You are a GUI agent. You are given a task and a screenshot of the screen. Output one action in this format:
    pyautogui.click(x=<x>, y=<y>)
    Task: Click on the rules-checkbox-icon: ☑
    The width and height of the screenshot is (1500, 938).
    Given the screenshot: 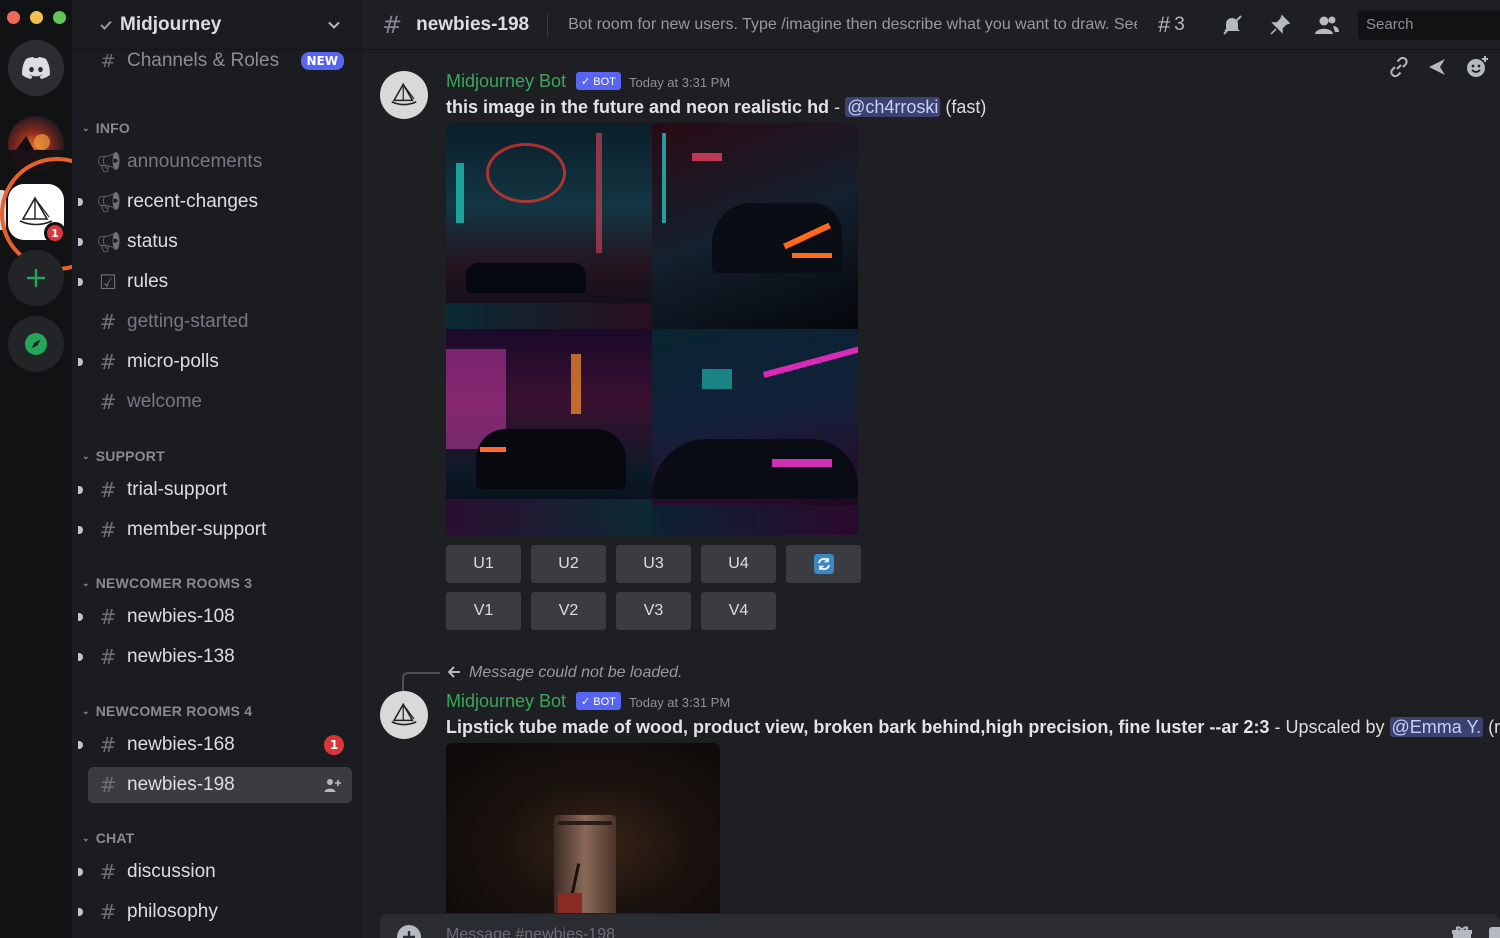 What is the action you would take?
    pyautogui.click(x=108, y=282)
    